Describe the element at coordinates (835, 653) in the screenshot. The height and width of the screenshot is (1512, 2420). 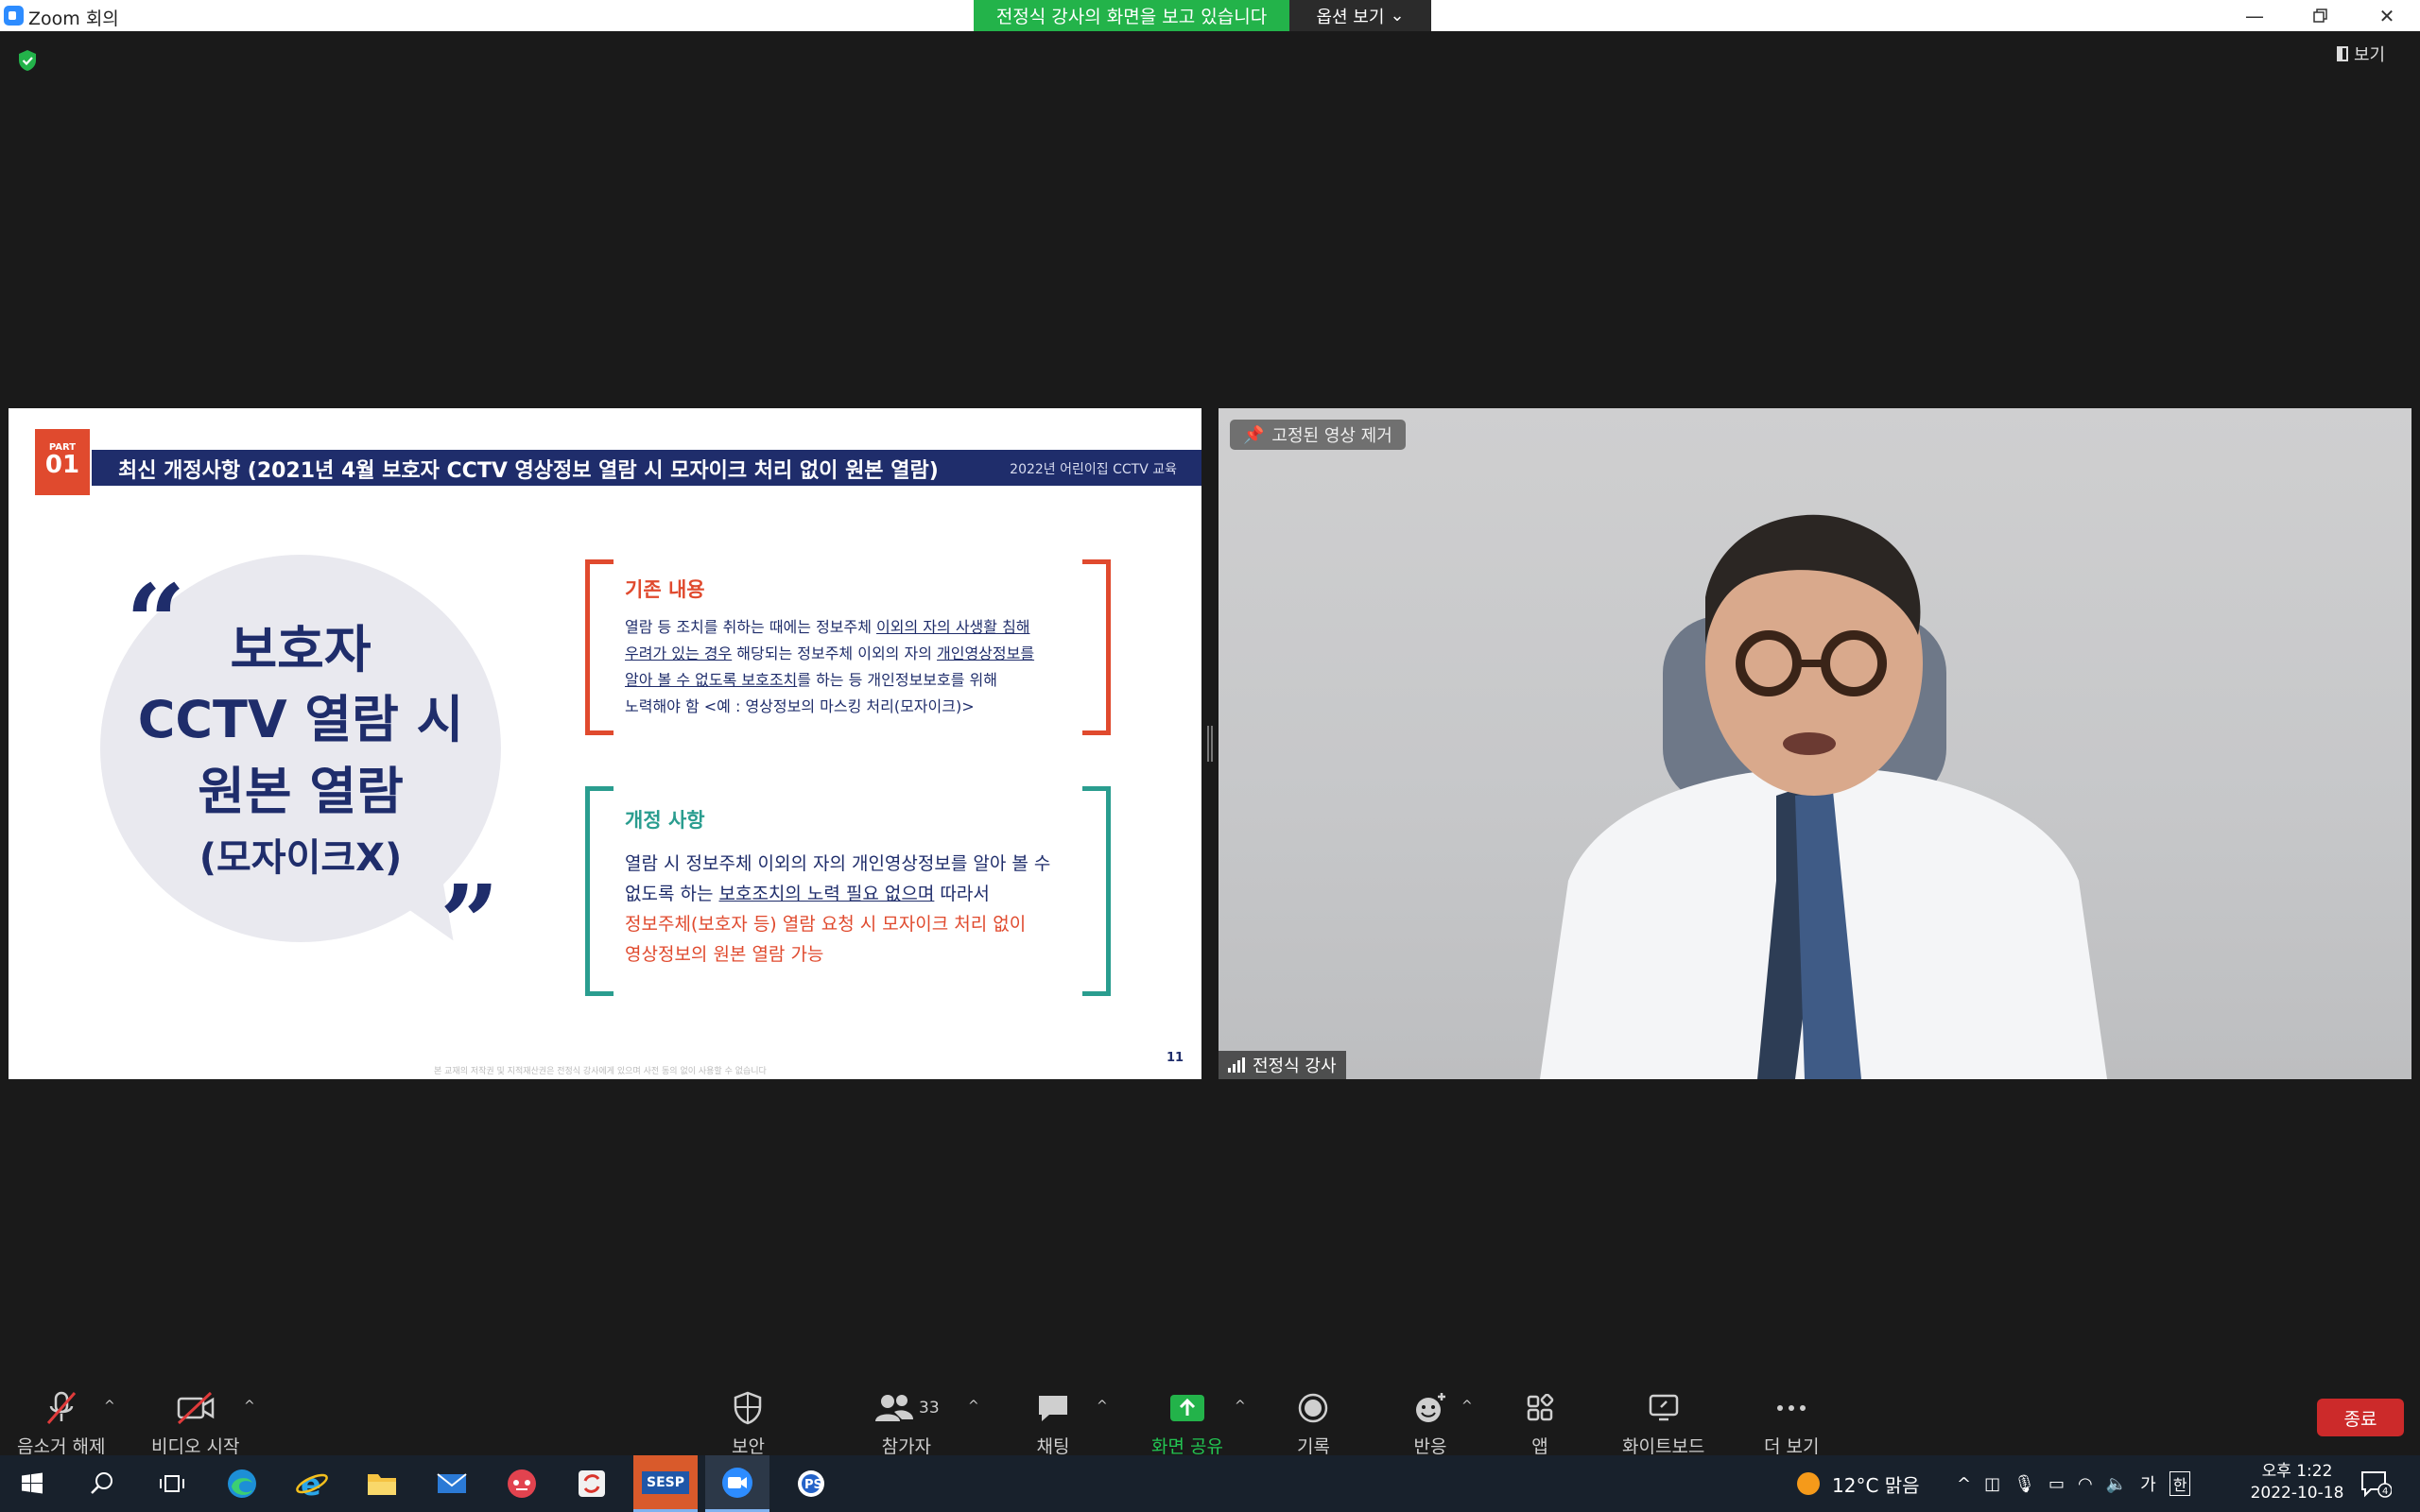
I see `old-text-d: 해당되는 정보주체 이외의 자의` at that location.